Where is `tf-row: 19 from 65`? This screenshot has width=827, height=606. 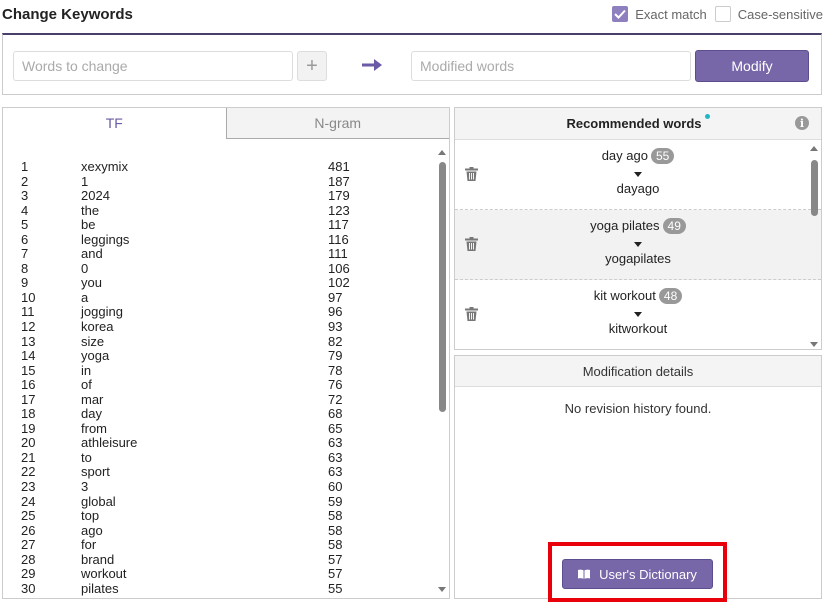
tf-row: 19 from 65 is located at coordinates (218, 428).